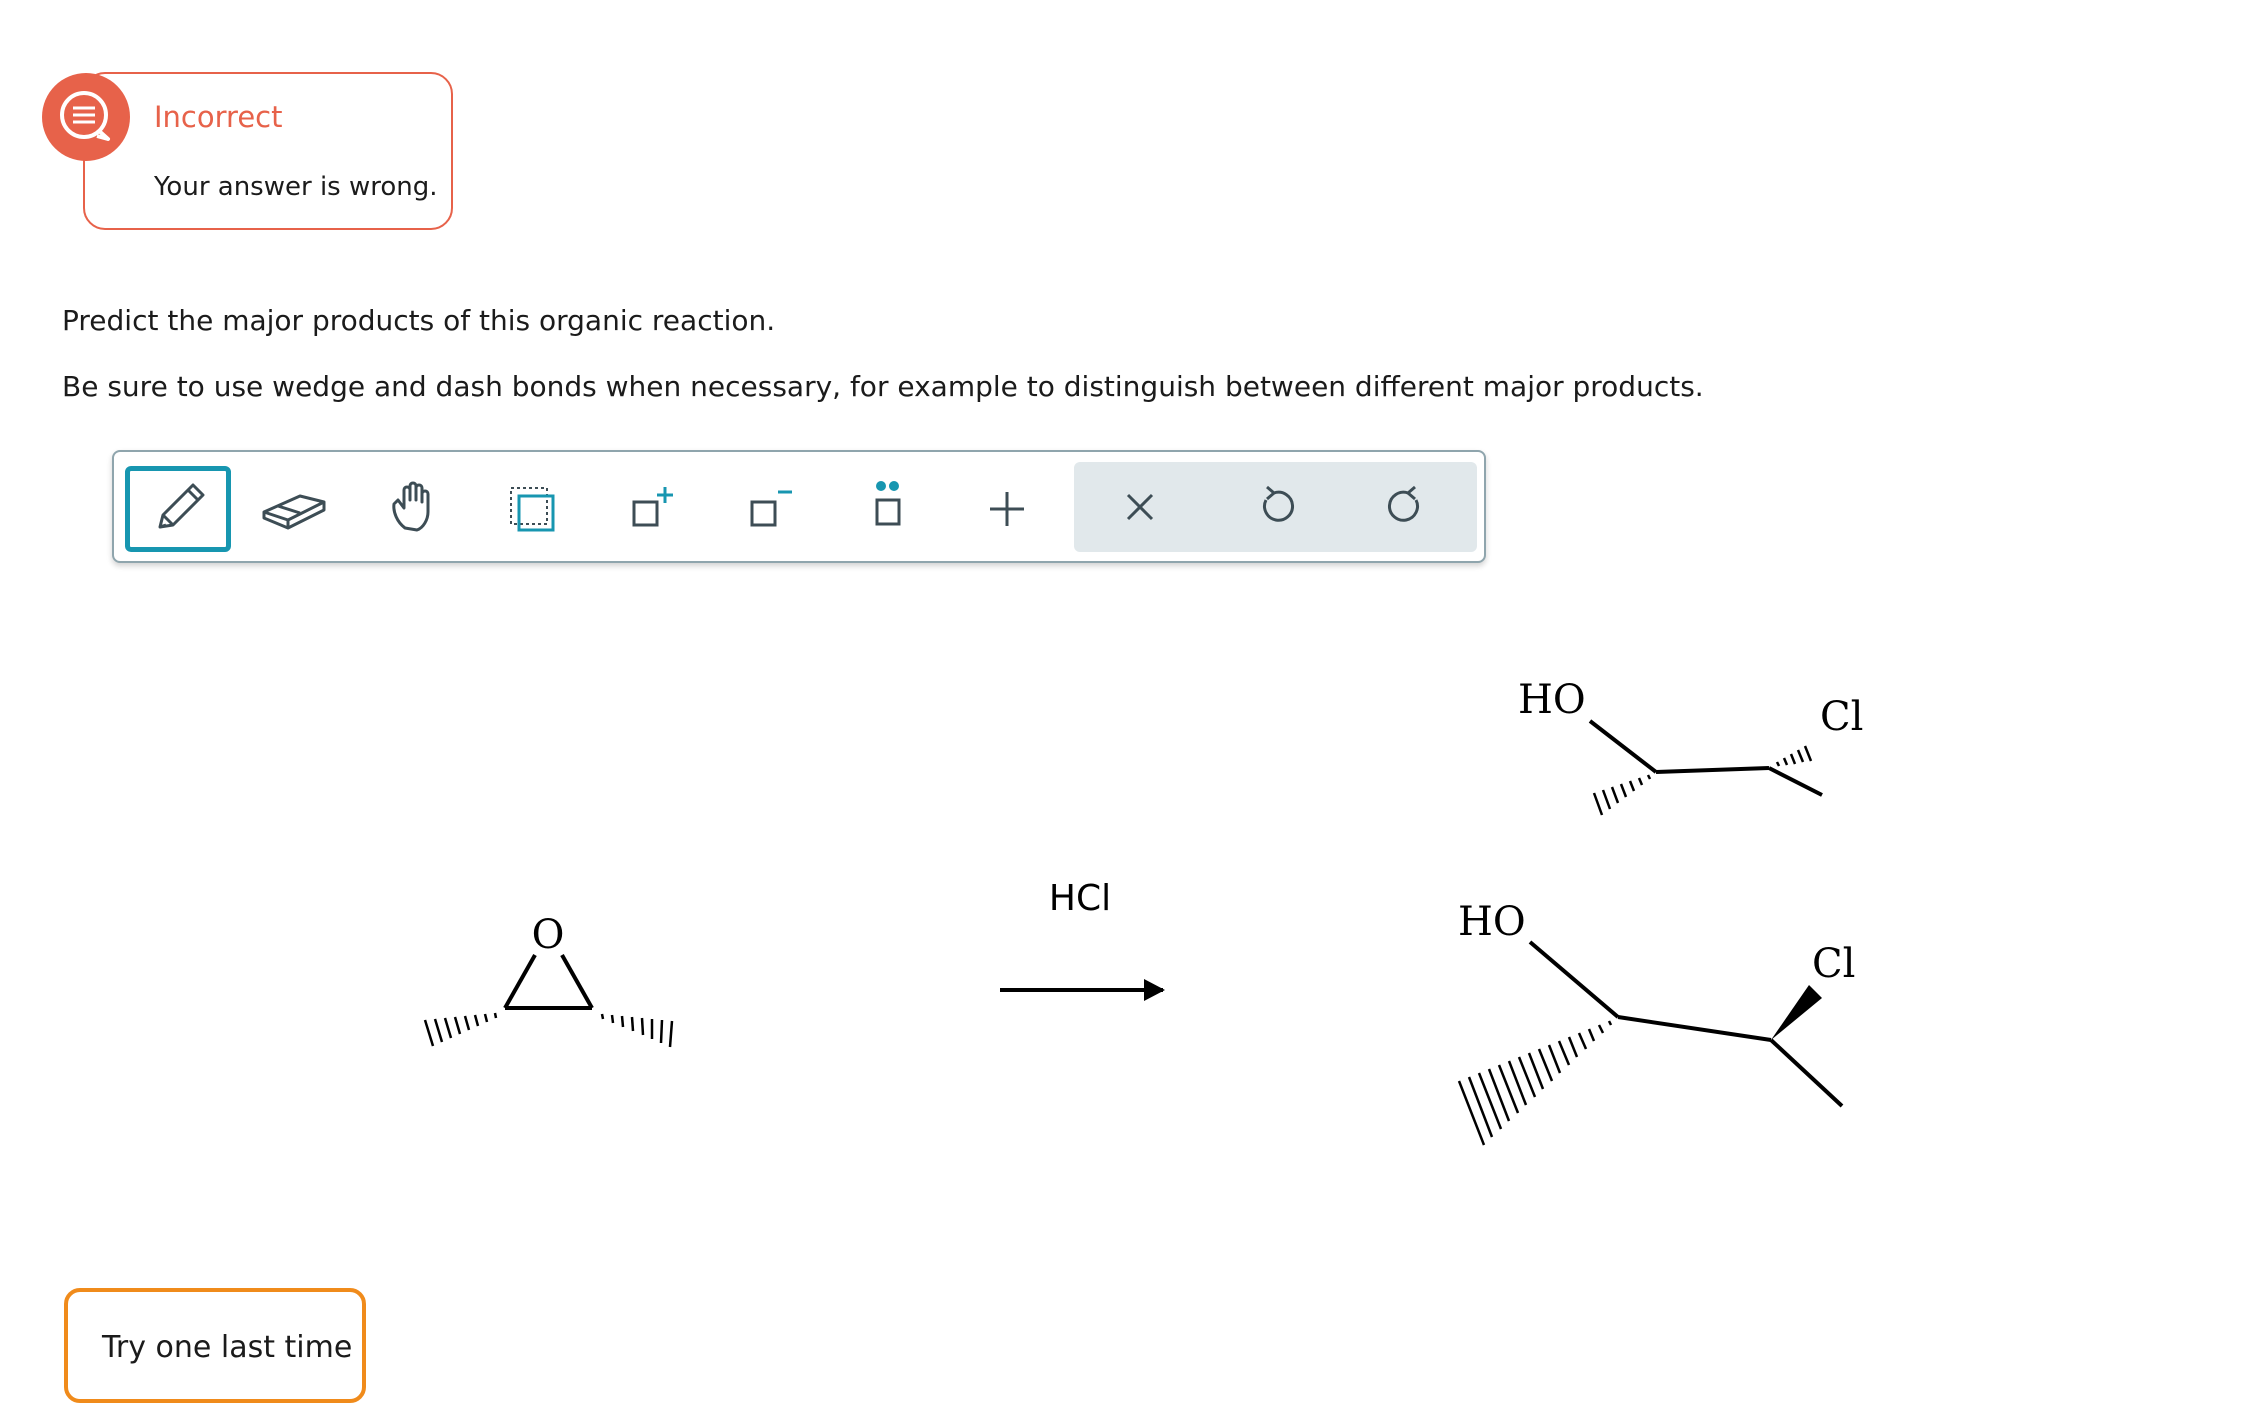 This screenshot has height=1403, width=2257. Describe the element at coordinates (1796, 1012) in the screenshot. I see `product-2-chlorine-wedge-bond` at that location.